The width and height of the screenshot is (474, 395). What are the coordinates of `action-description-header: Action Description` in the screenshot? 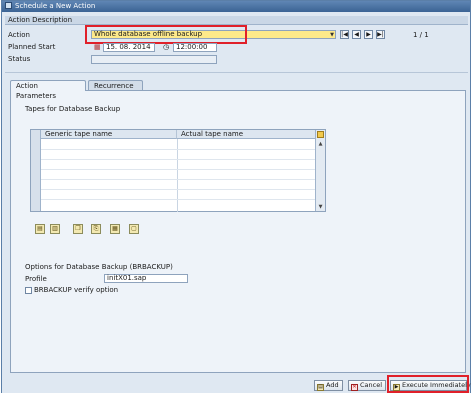 It's located at (236, 20).